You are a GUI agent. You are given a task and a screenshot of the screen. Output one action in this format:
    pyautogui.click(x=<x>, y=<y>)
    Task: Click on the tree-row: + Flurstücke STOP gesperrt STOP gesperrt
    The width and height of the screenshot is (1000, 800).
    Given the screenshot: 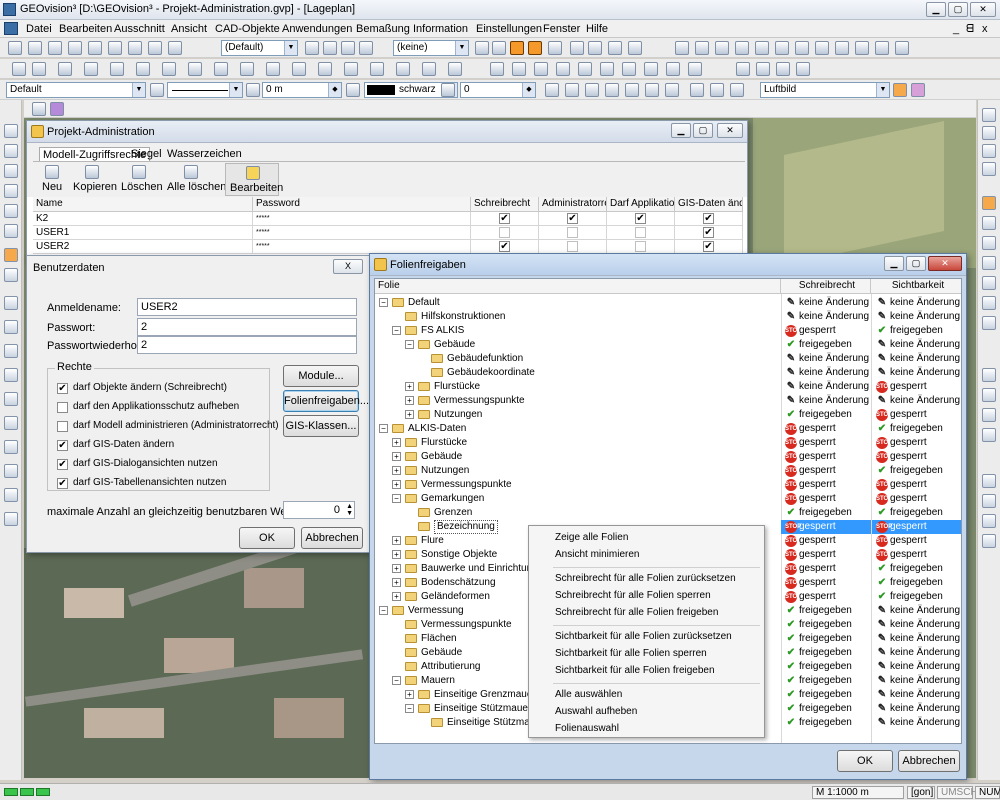 What is the action you would take?
    pyautogui.click(x=668, y=443)
    